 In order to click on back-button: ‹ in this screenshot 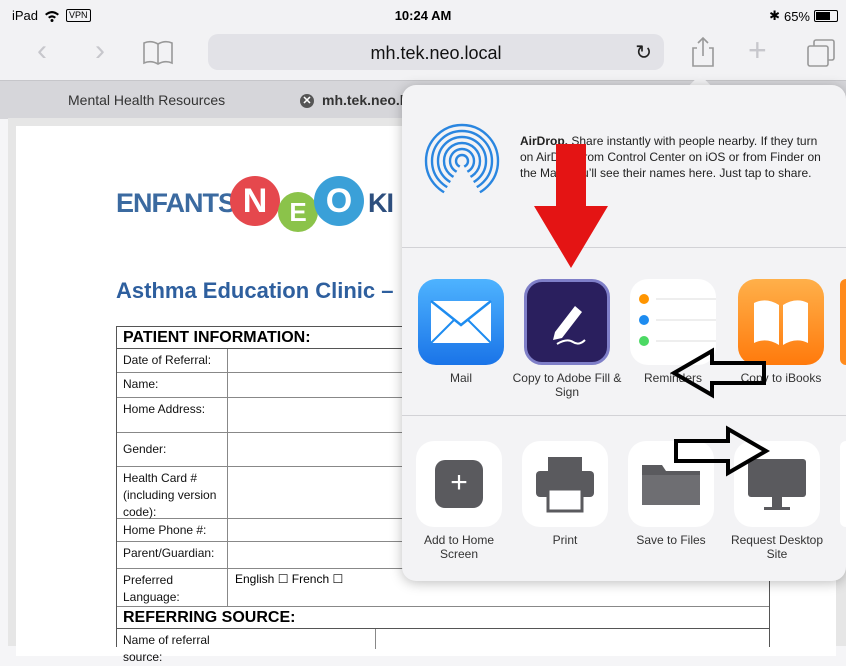, I will do `click(42, 51)`.